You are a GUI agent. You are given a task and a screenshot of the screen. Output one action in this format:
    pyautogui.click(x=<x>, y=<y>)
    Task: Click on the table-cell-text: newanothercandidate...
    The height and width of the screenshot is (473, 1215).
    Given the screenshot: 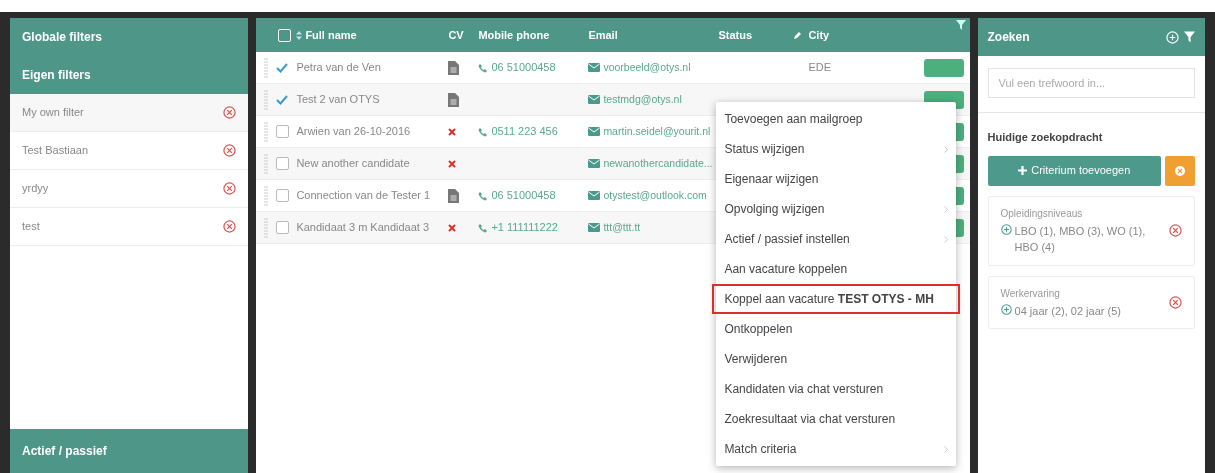 What is the action you would take?
    pyautogui.click(x=658, y=163)
    